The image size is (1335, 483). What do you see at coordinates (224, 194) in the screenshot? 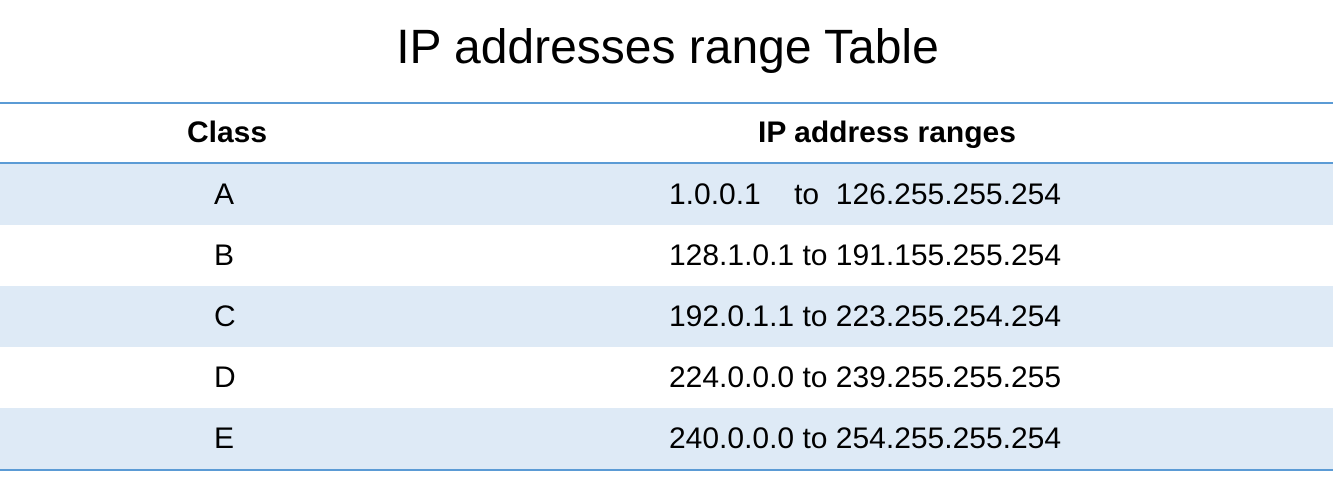
I see `cell-class: A` at bounding box center [224, 194].